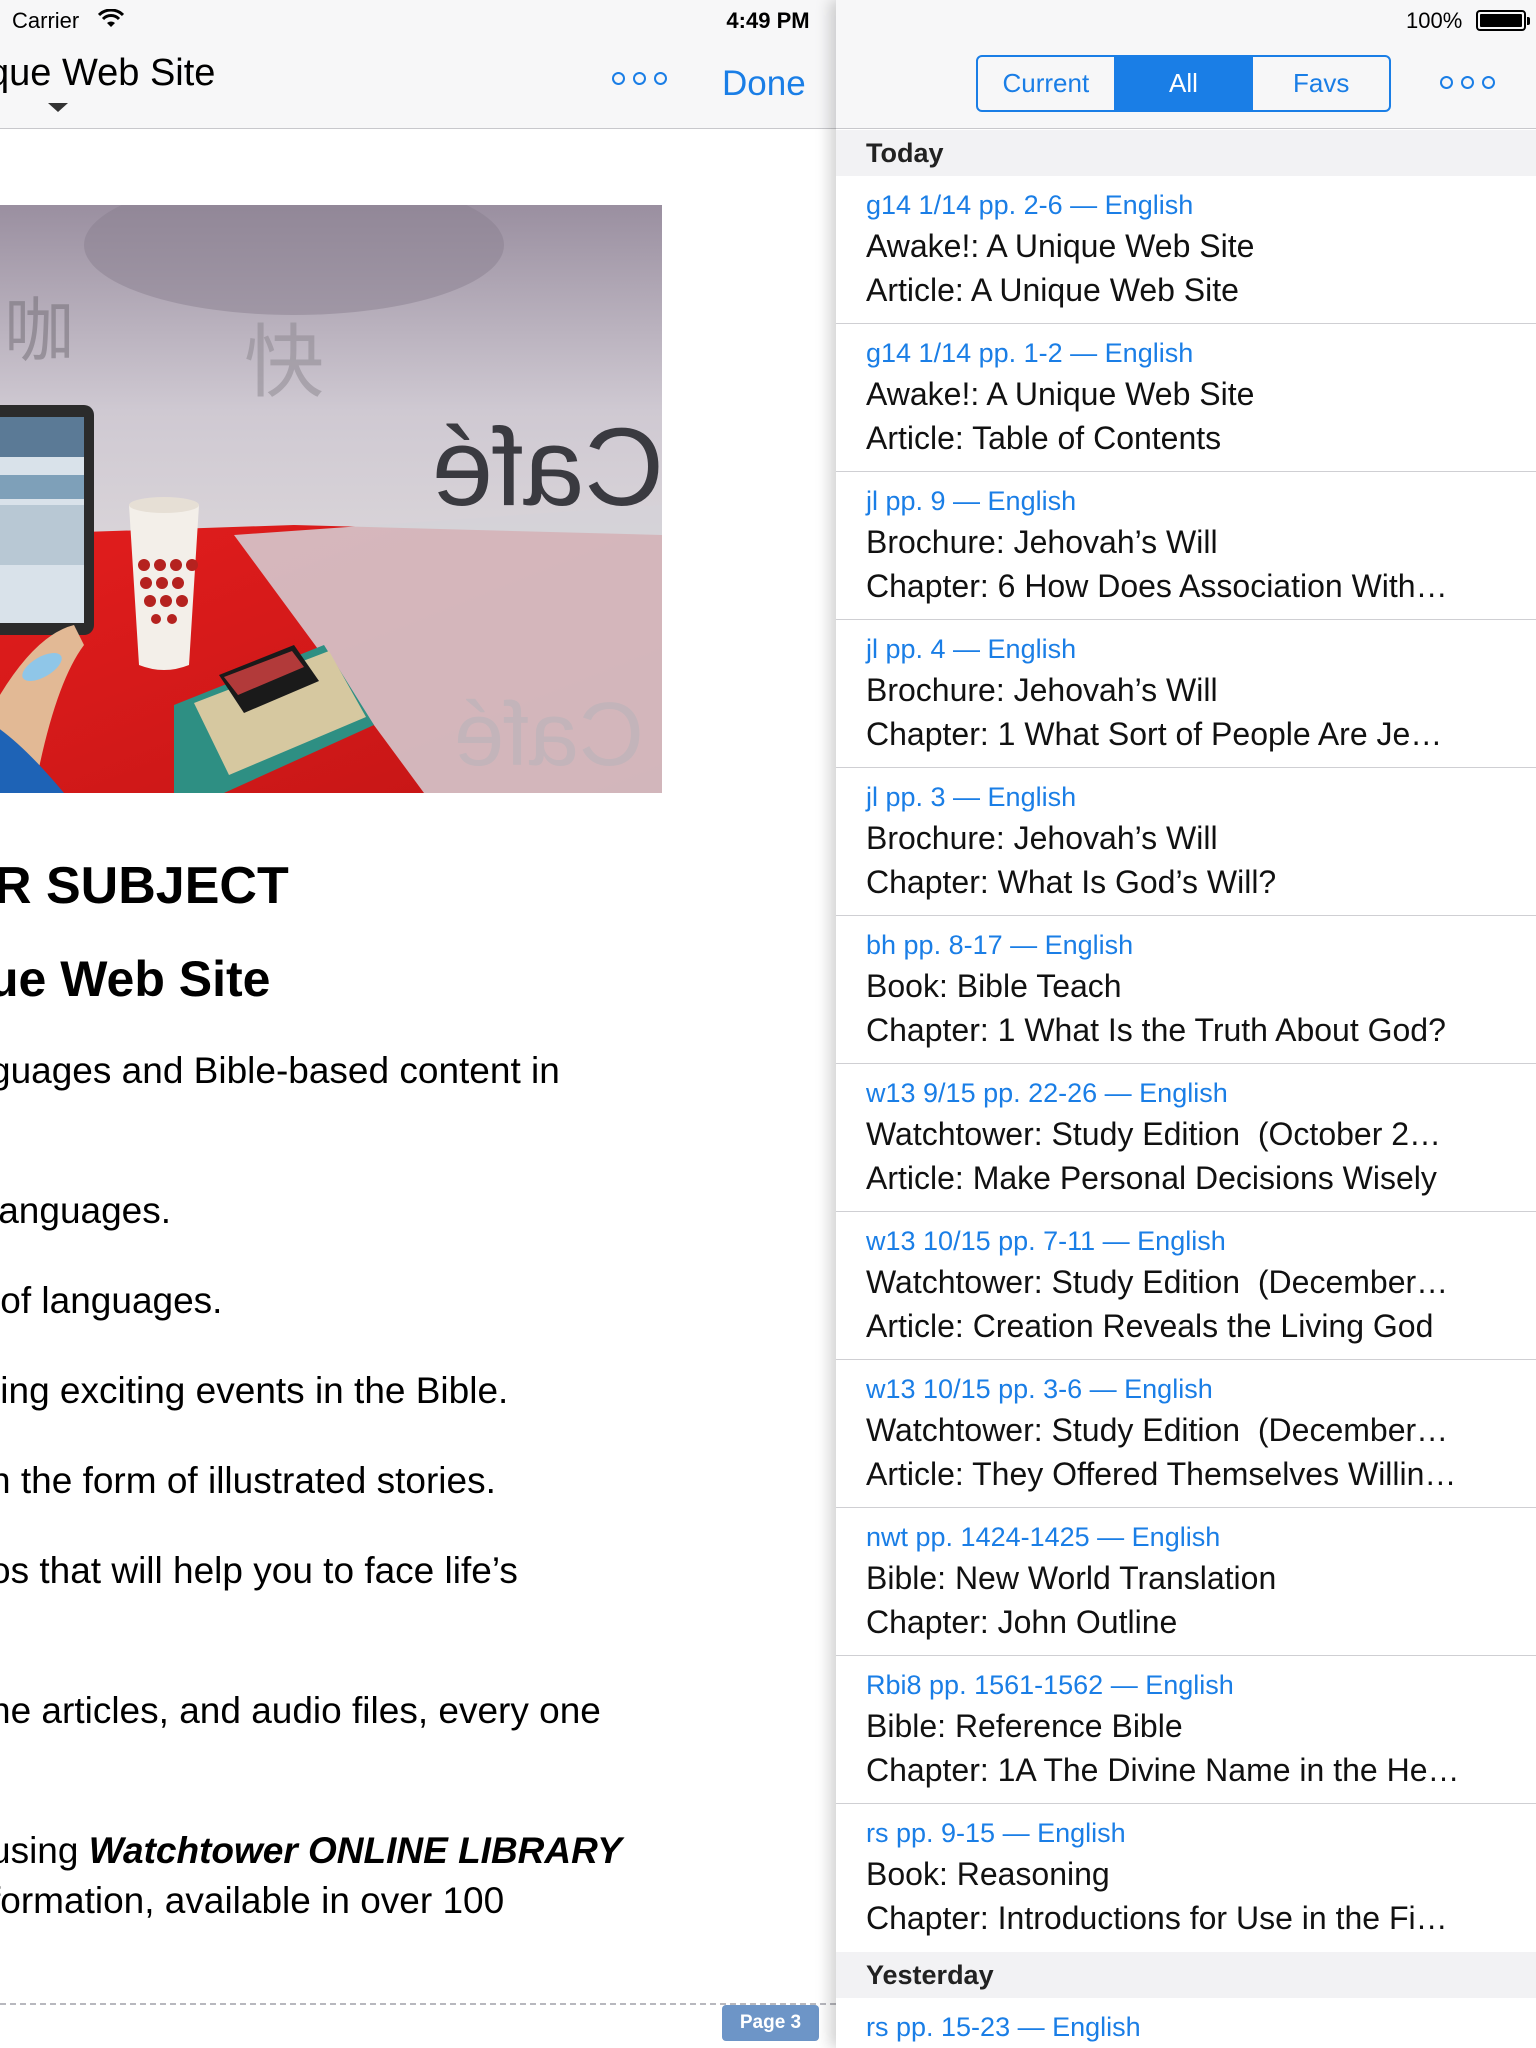 The image size is (1536, 2048). I want to click on row-reference: g14 1/14 pp. 2-6 — English, so click(1030, 205).